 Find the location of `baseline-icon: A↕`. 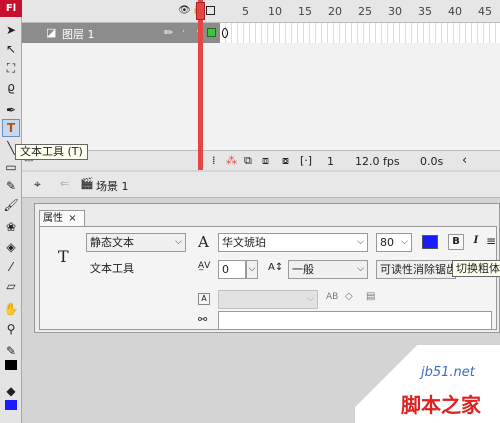

baseline-icon: A↕ is located at coordinates (276, 267).